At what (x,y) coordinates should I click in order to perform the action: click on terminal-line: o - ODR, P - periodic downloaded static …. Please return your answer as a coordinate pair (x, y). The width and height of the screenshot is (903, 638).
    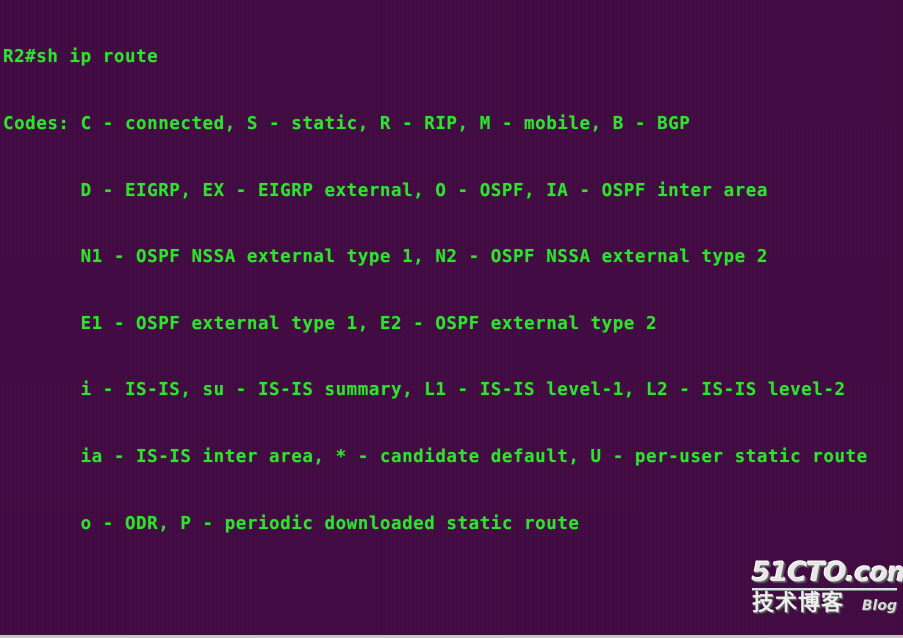
    Looking at the image, I should click on (291, 523).